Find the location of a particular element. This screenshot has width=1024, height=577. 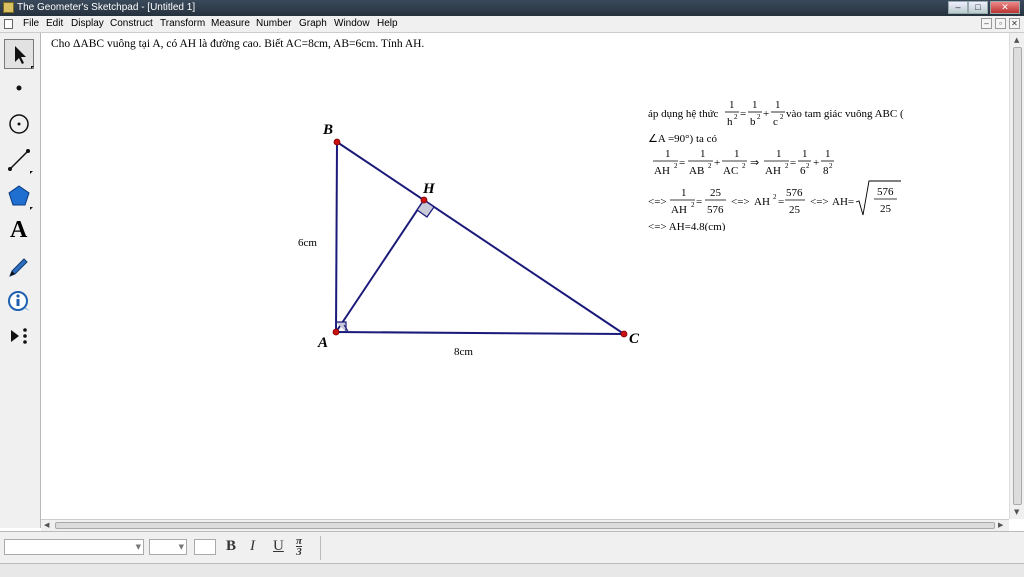

sol-l1-pre: áp dụng hệ thức is located at coordinates (683, 114).